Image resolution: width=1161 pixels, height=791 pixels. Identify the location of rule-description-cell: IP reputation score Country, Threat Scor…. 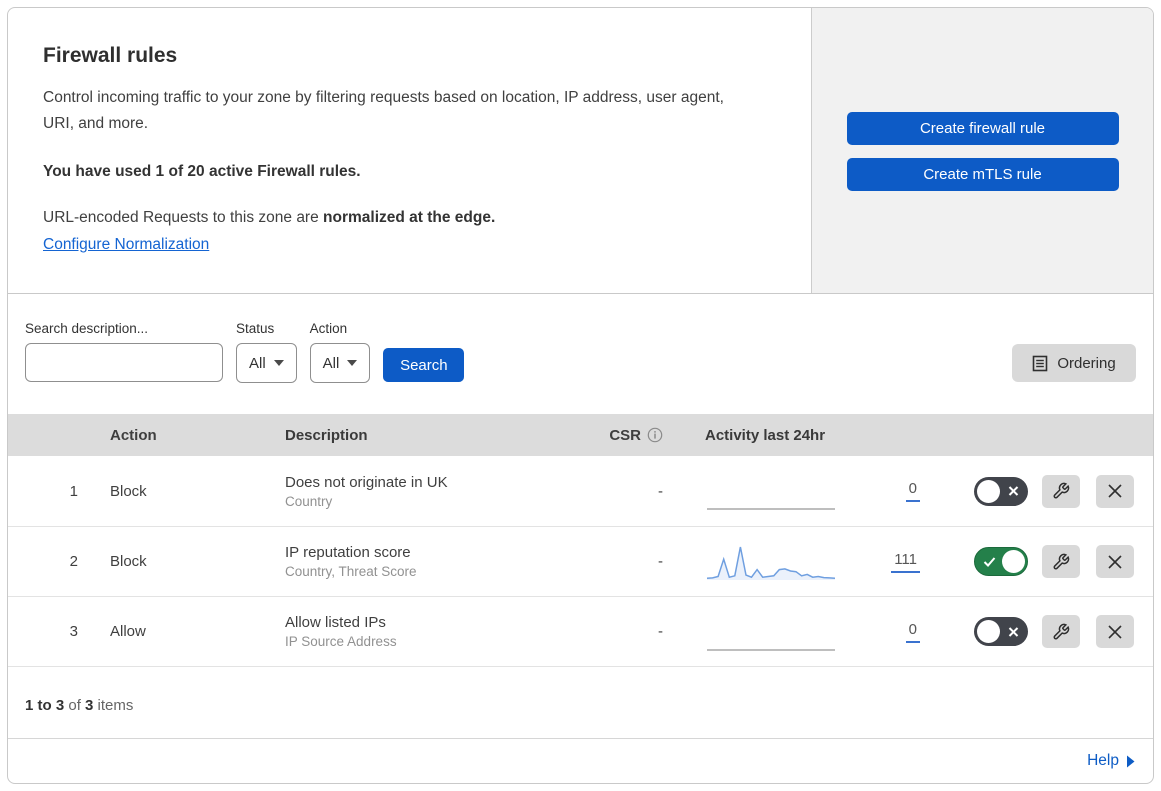
(424, 561).